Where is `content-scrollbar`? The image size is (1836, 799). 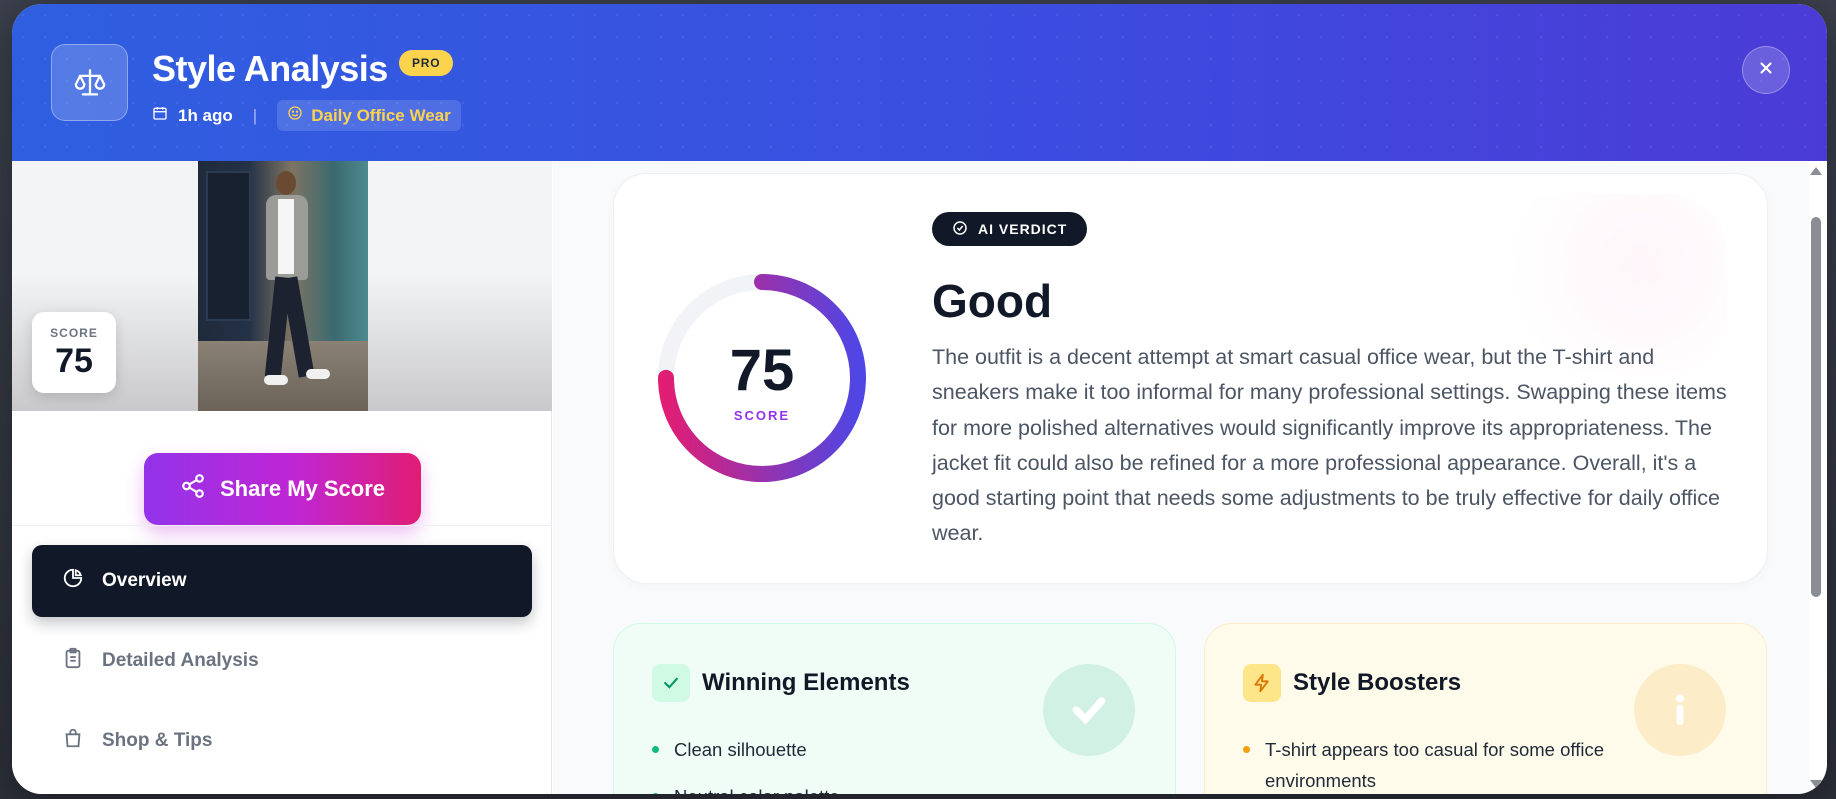
content-scrollbar is located at coordinates (1816, 477).